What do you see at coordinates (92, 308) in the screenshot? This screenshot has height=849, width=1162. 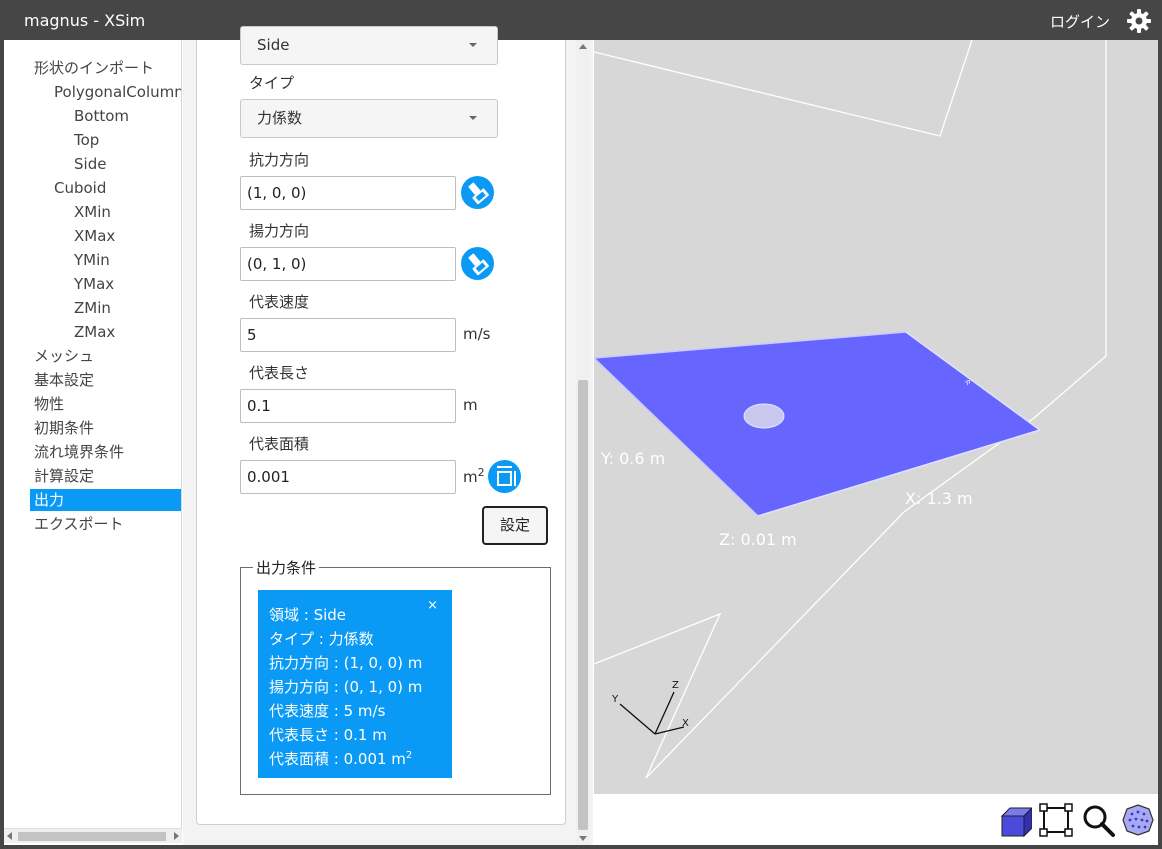 I see `tree-item-zmin: ZMin` at bounding box center [92, 308].